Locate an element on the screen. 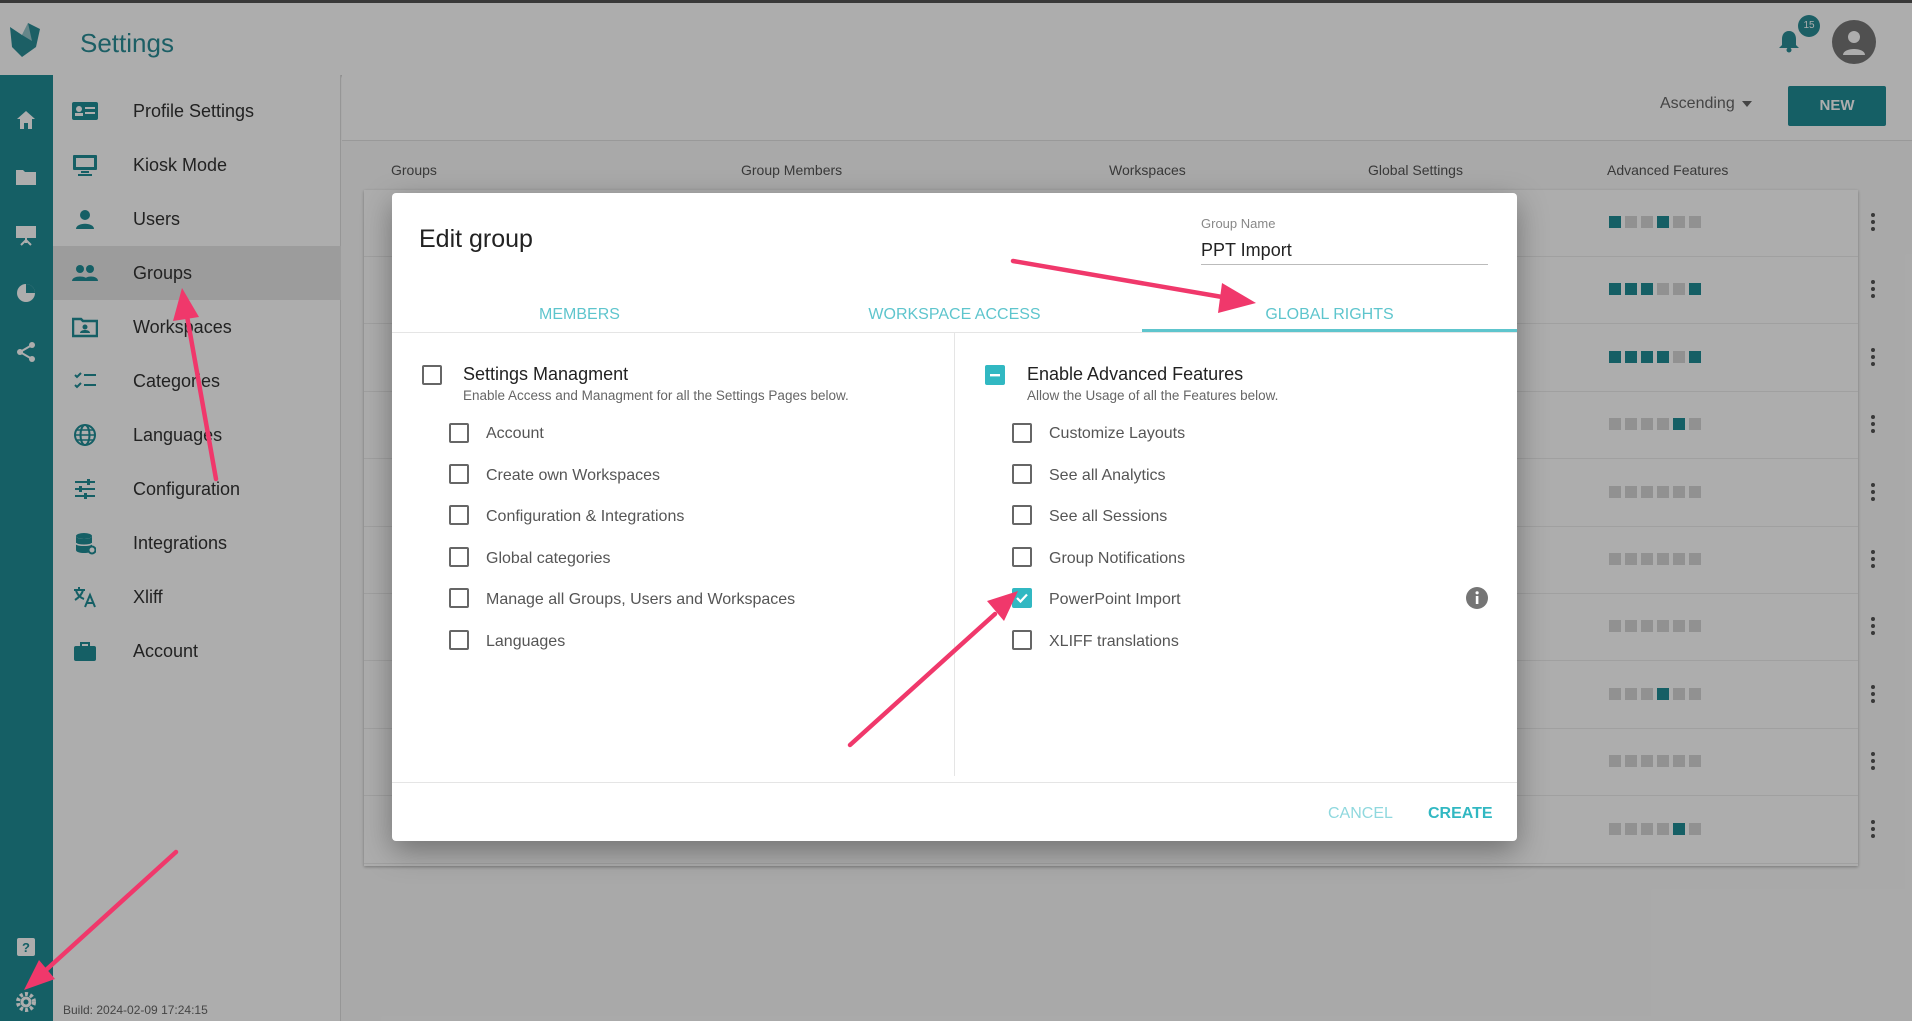 The height and width of the screenshot is (1021, 1912). arrow-to-global-rights-annotation is located at coordinates (1133, 285).